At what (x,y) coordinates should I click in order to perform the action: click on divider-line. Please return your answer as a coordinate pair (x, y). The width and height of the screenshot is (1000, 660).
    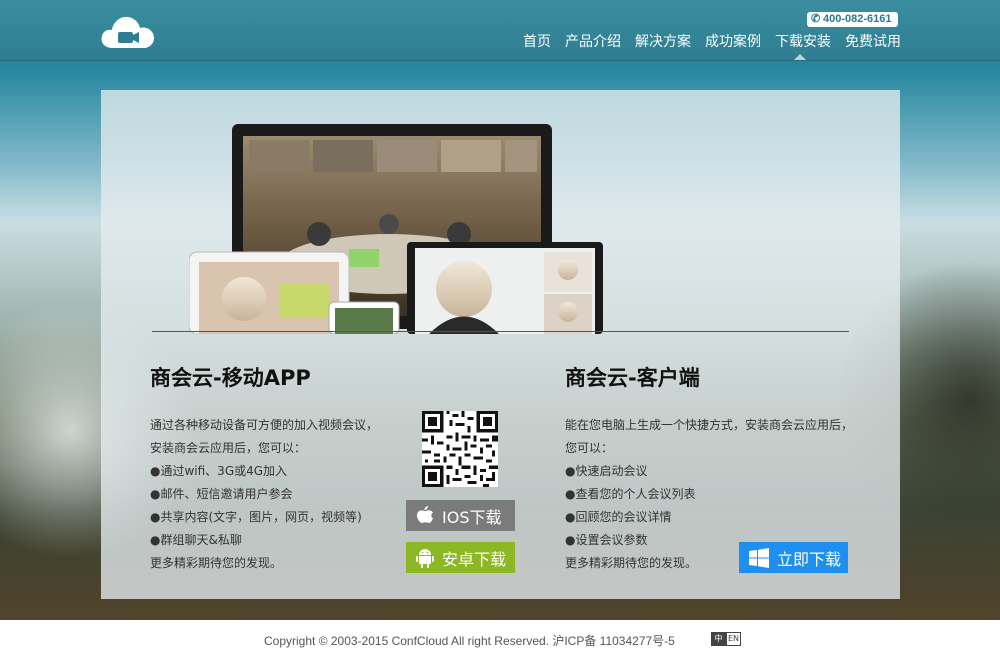
    Looking at the image, I should click on (500, 331).